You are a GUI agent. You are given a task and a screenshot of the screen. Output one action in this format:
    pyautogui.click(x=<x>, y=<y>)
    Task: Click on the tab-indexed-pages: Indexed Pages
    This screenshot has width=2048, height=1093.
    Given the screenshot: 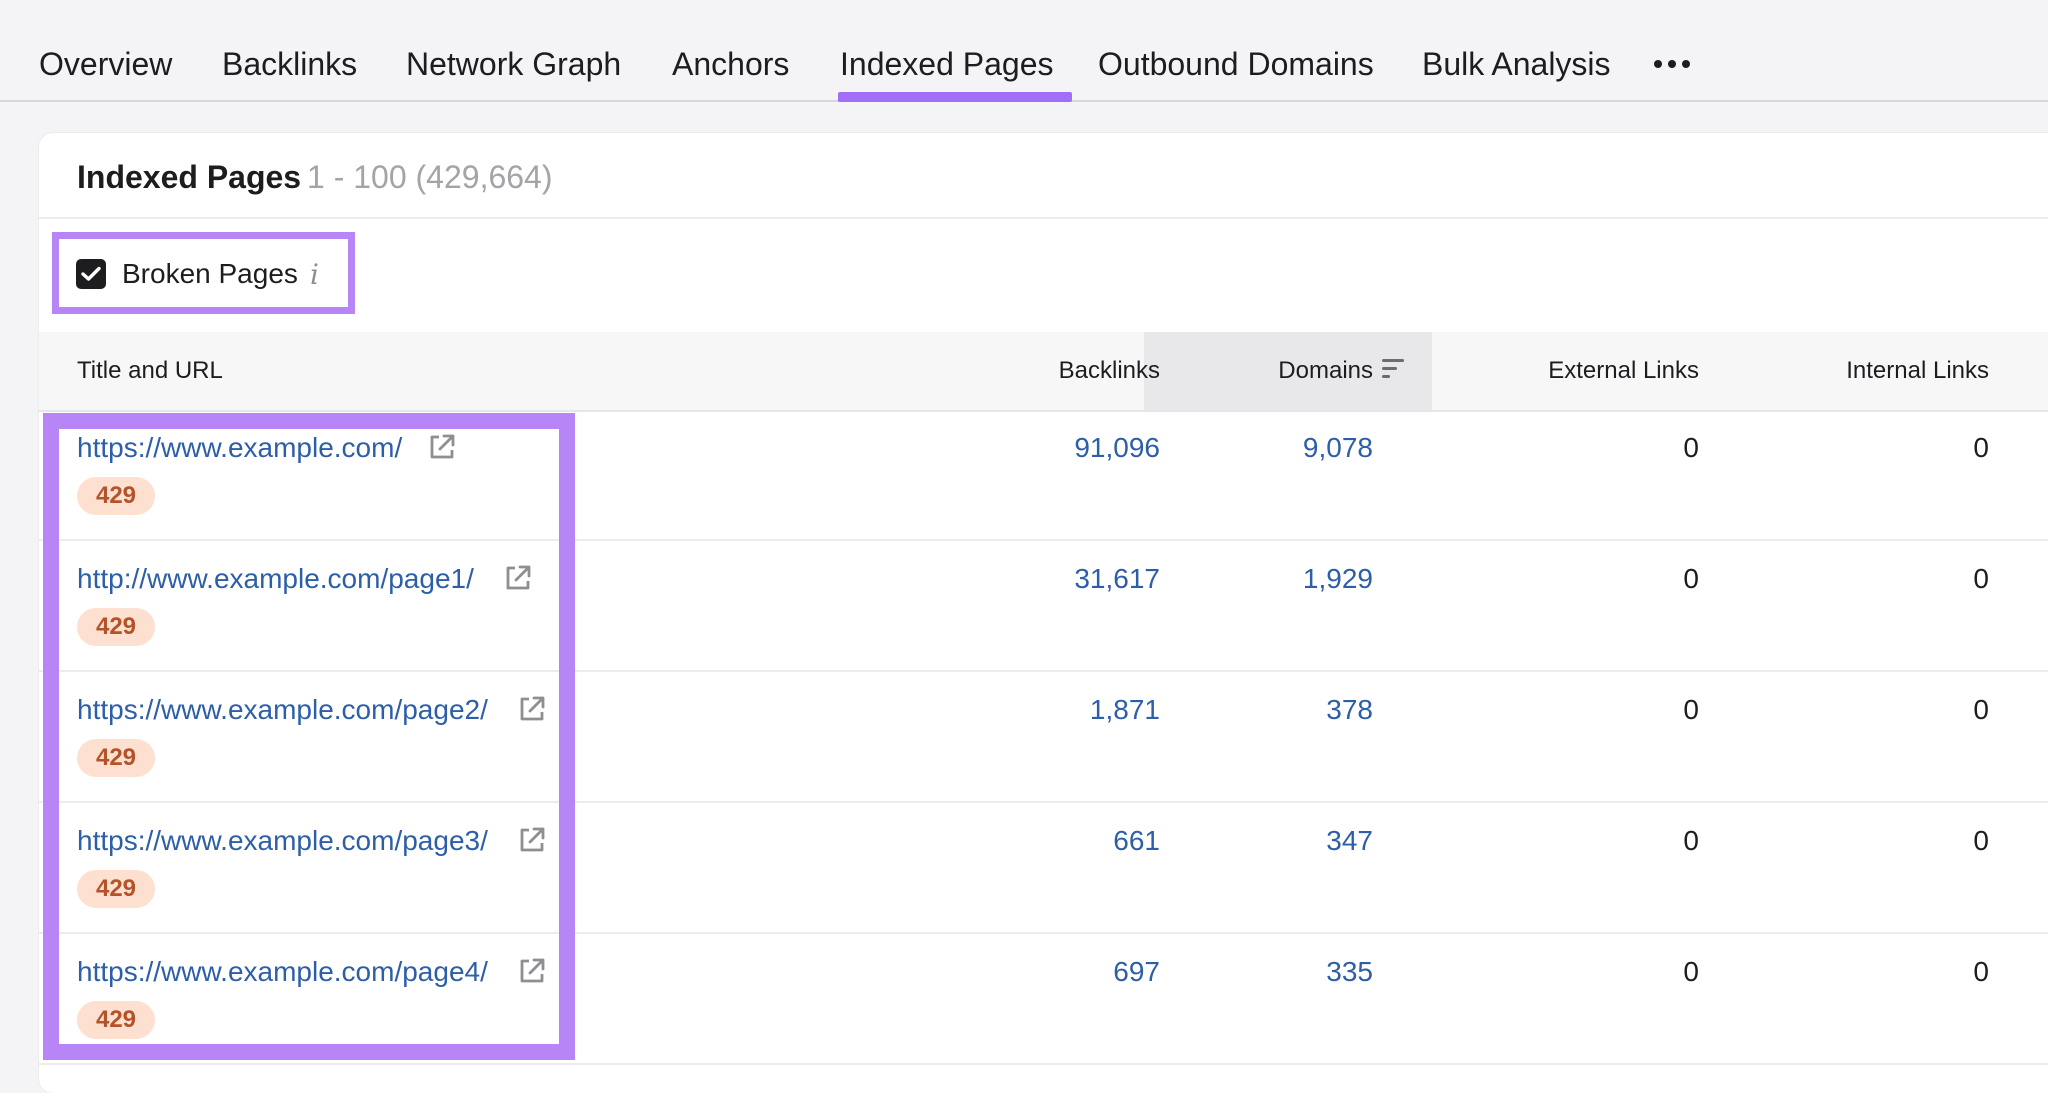 What is the action you would take?
    pyautogui.click(x=954, y=71)
    